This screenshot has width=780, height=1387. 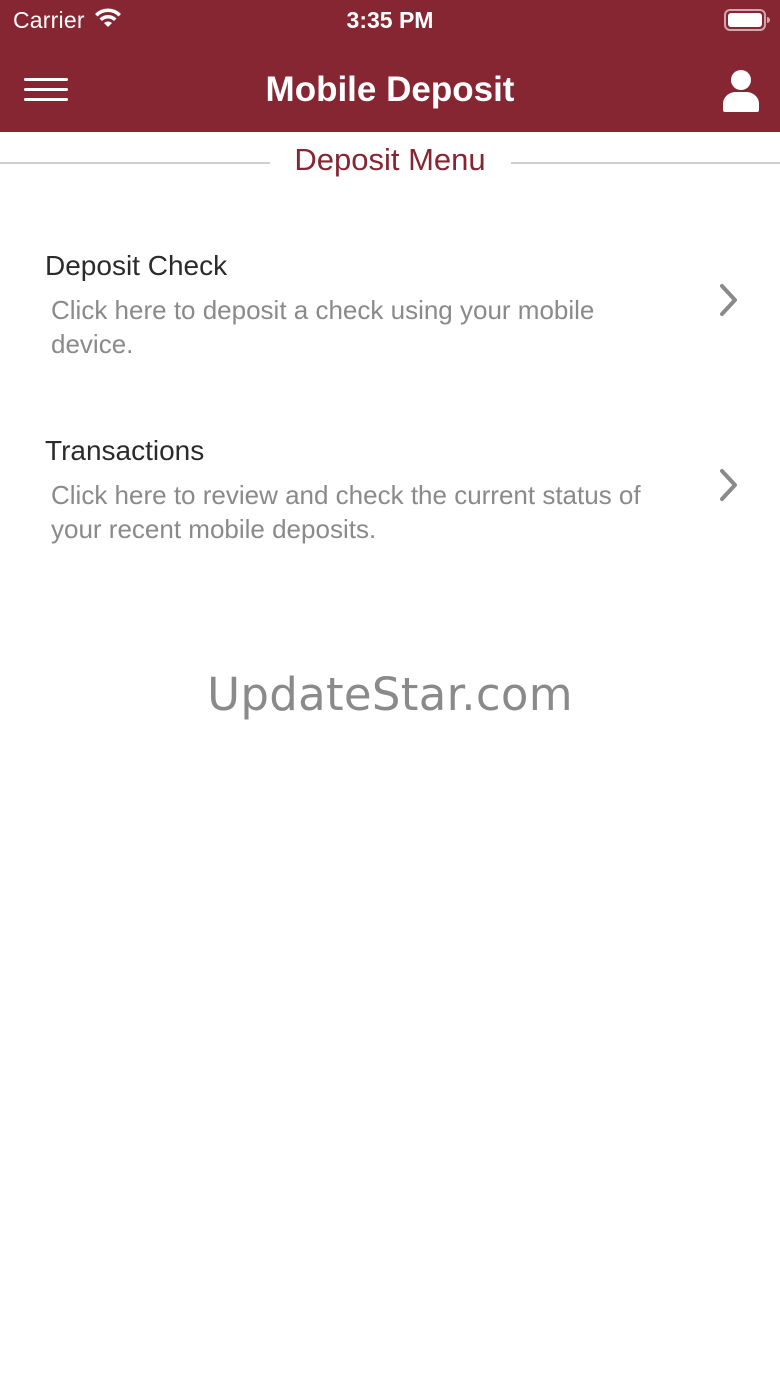 I want to click on status-bar: Carrier 3:35 PM, so click(x=390, y=20).